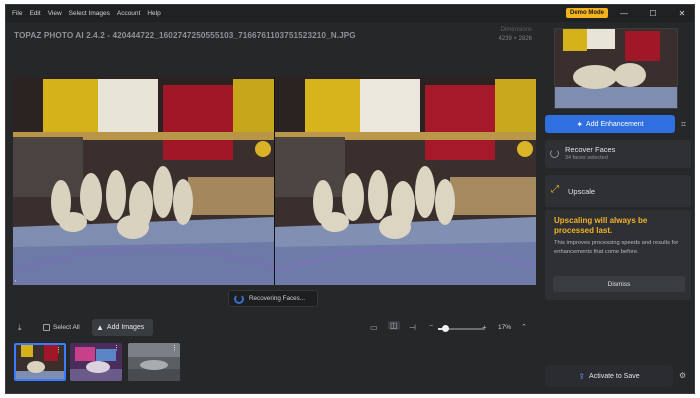 This screenshot has height=398, width=700. Describe the element at coordinates (129, 13) in the screenshot. I see `menu-account: Account` at that location.